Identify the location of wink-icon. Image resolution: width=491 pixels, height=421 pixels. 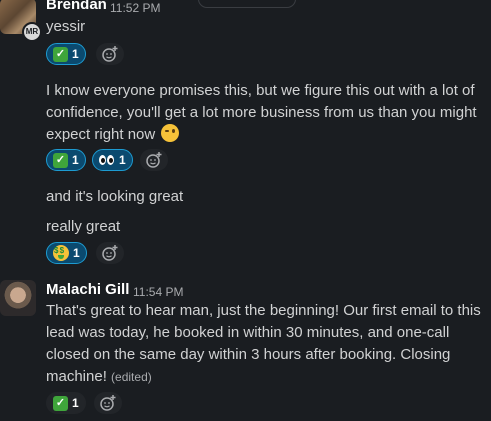
(170, 133).